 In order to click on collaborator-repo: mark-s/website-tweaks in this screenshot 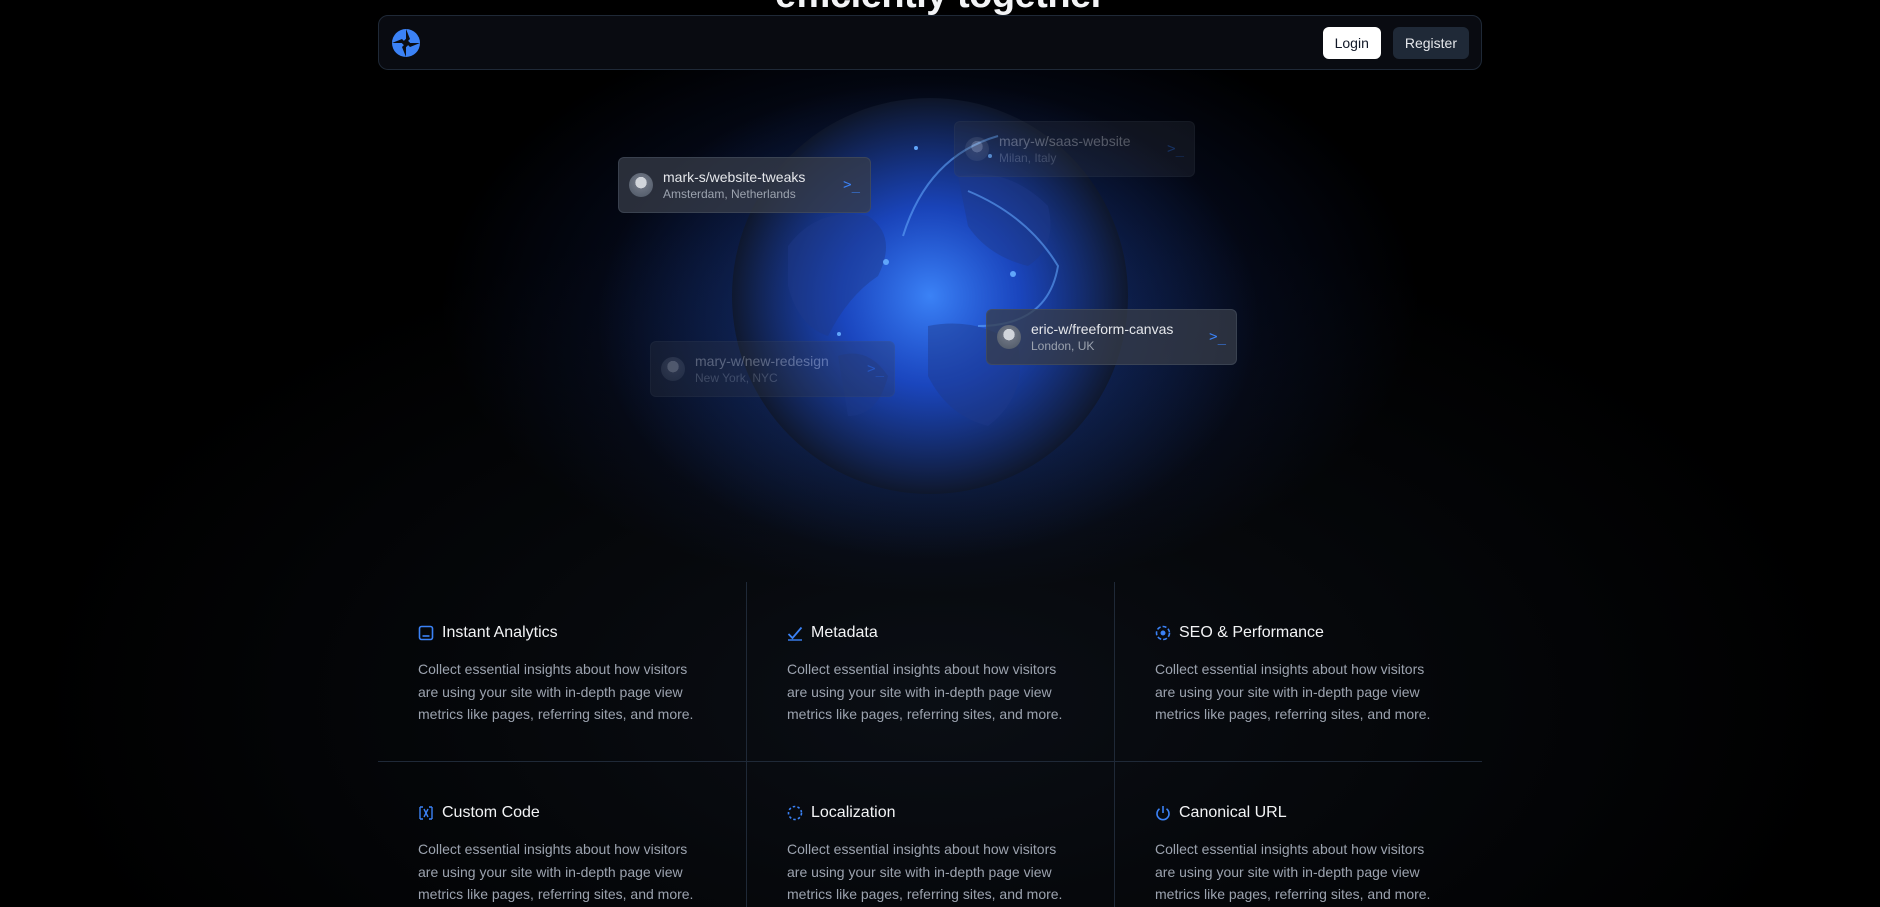, I will do `click(734, 177)`.